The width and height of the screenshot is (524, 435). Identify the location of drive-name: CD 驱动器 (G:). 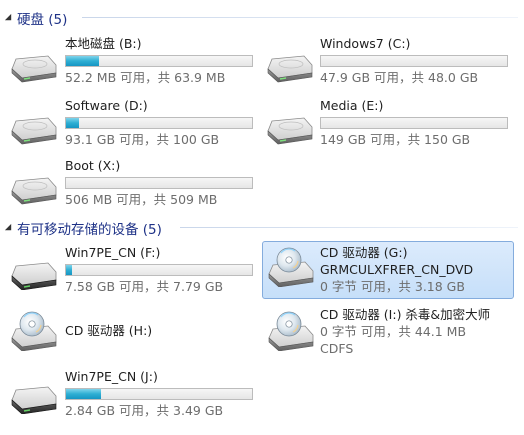
(364, 252).